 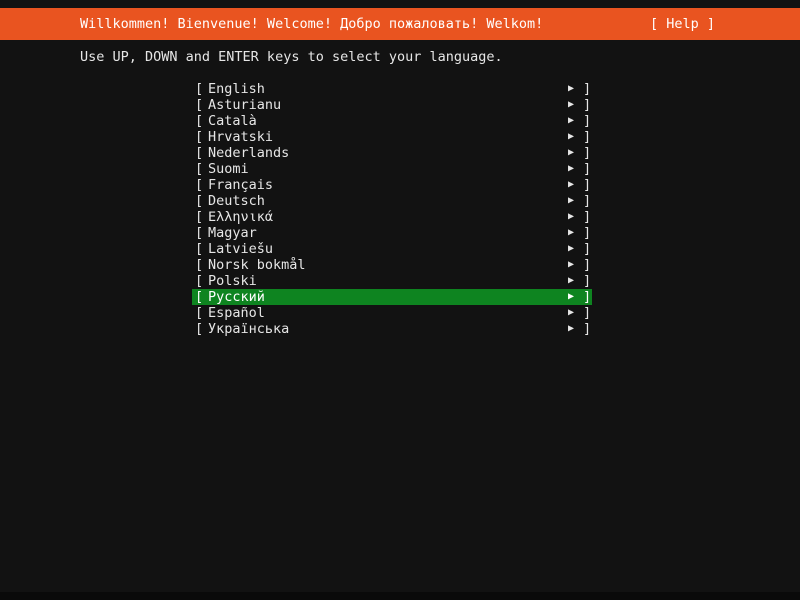 I want to click on language-item-francais: [ Français ▶ ], so click(x=392, y=185).